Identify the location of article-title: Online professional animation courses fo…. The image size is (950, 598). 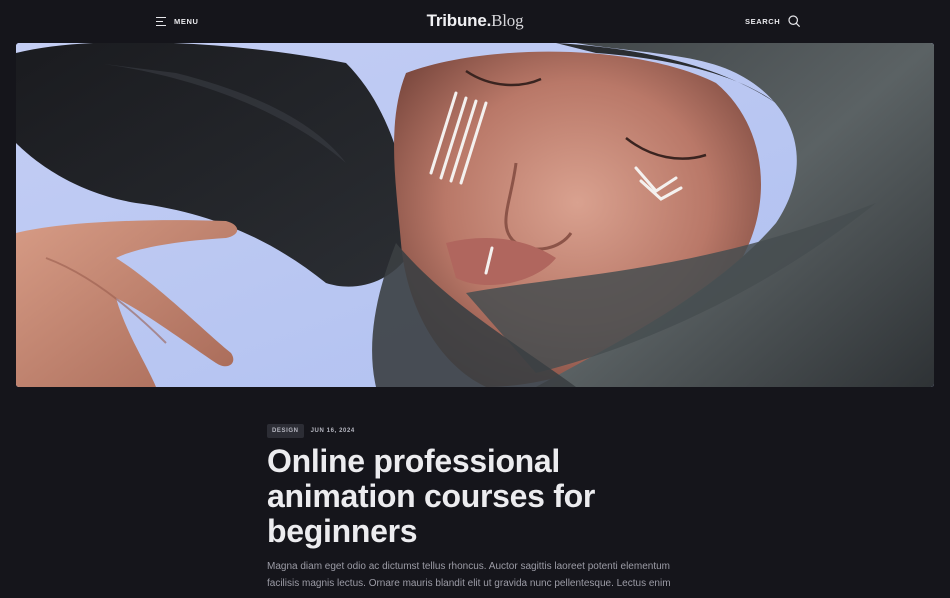
(457, 496).